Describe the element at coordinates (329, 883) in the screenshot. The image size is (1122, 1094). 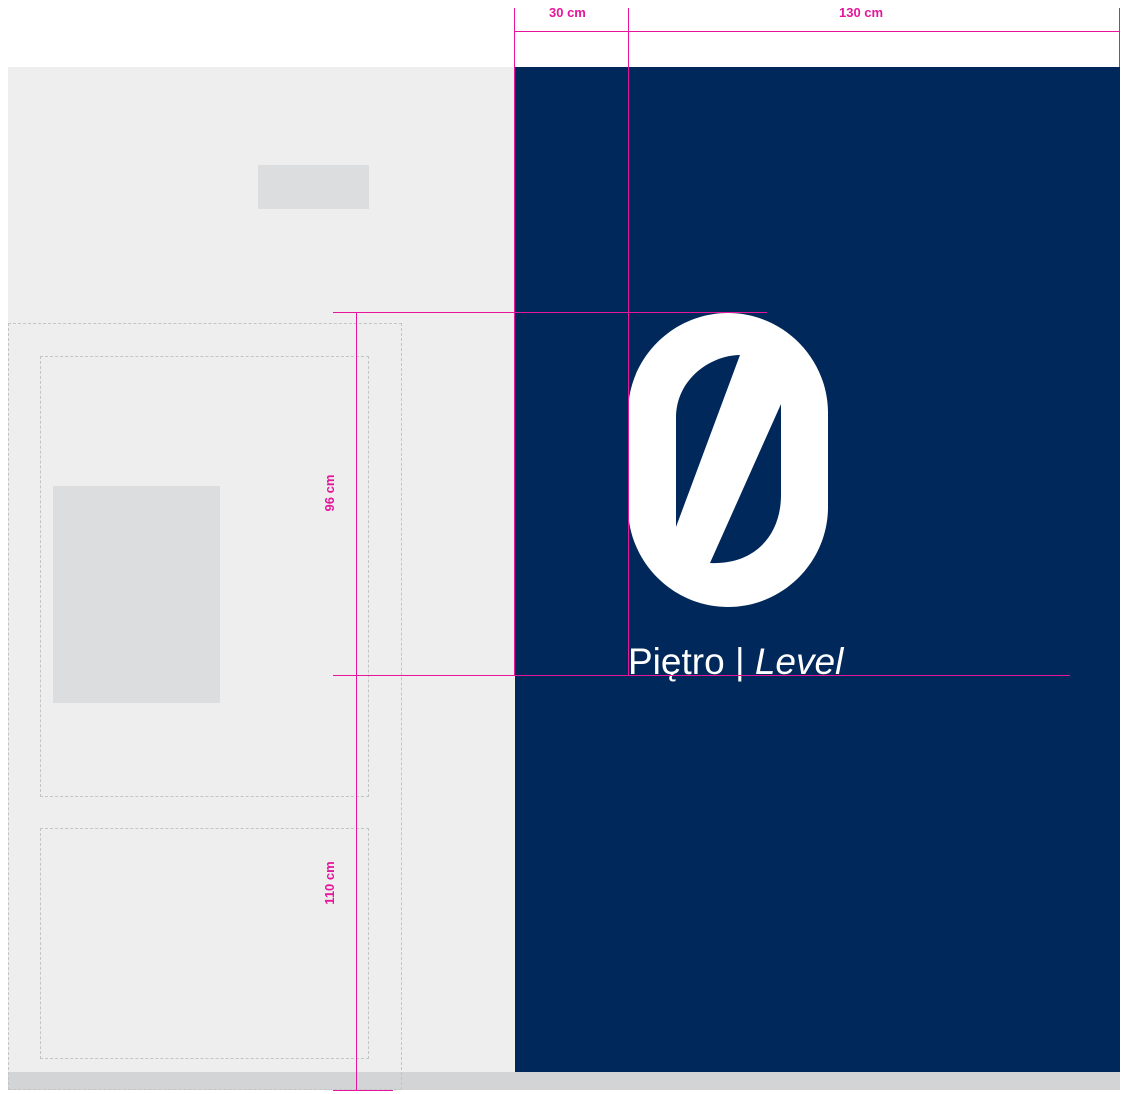
I see `dimension-label-lower: 110 cm` at that location.